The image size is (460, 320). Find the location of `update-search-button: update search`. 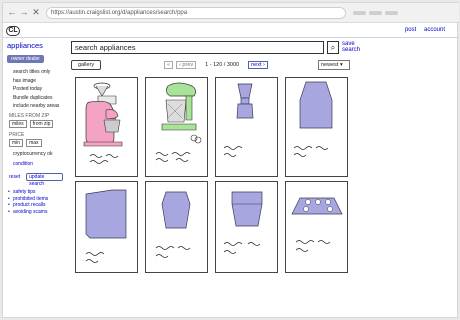

update-search-button: update search is located at coordinates (44, 180).